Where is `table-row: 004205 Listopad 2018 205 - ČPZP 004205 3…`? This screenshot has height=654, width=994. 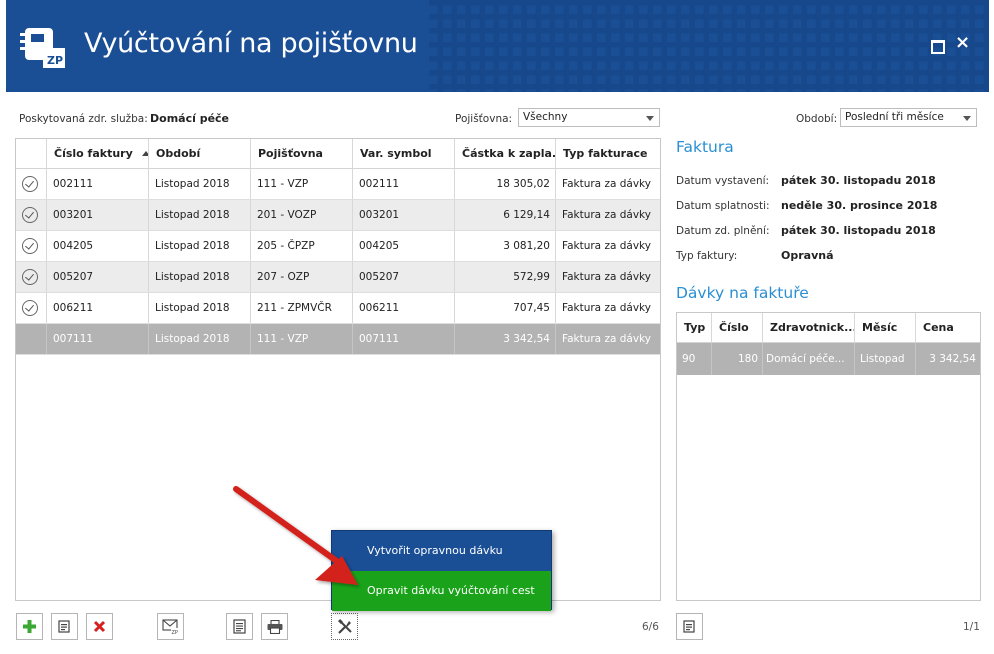 table-row: 004205 Listopad 2018 205 - ČPZP 004205 3… is located at coordinates (338, 246).